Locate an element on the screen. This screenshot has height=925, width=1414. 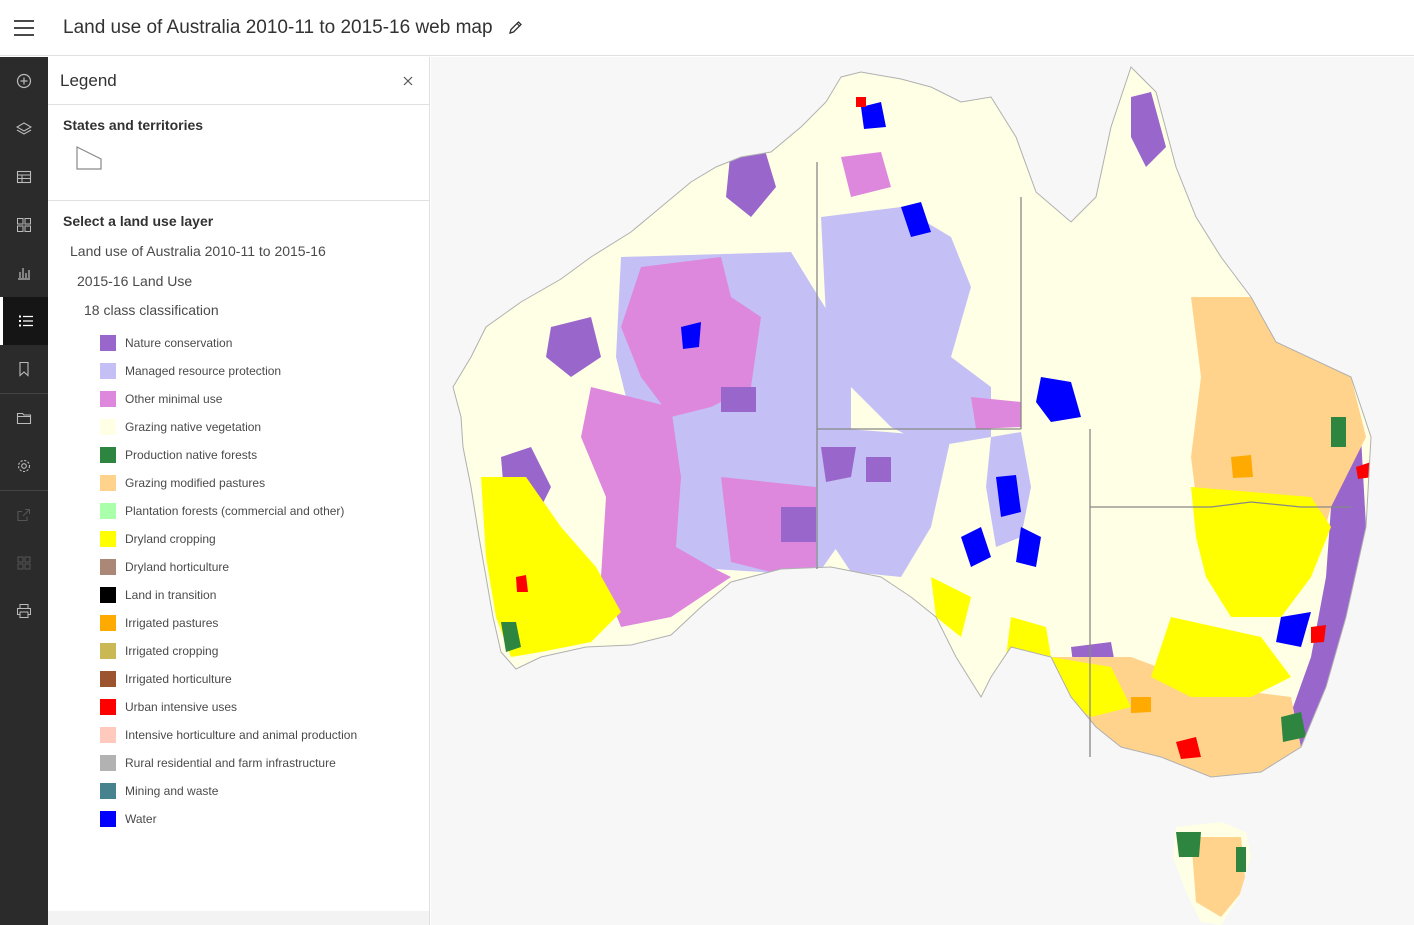
action-bar is located at coordinates (24, 491).